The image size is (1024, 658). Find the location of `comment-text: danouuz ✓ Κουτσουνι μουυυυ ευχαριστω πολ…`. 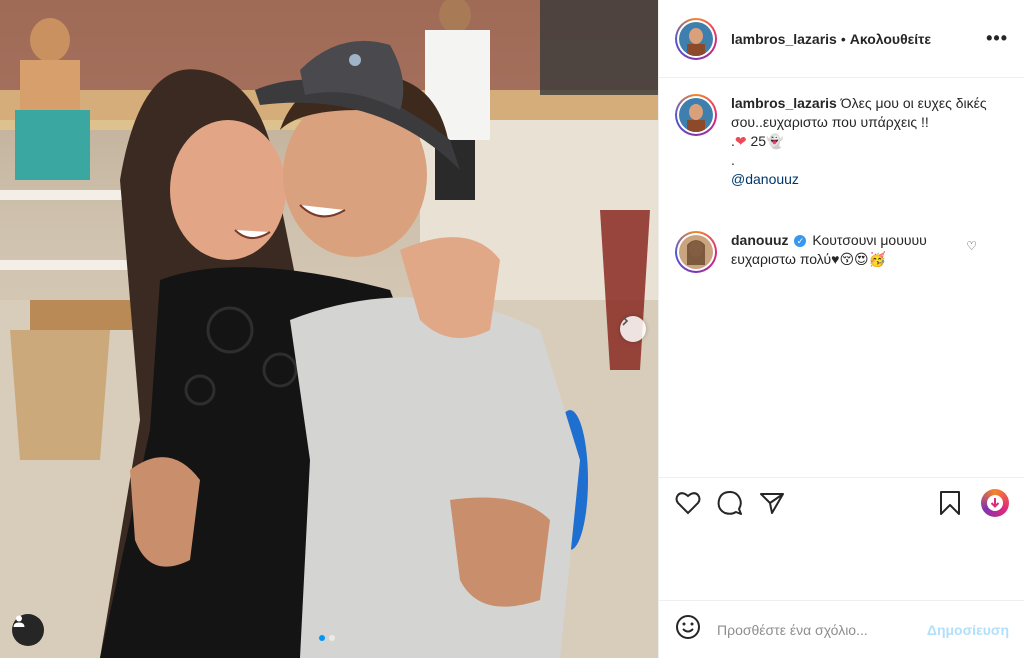

comment-text: danouuz ✓ Κουτσουνι μουυυυ ευχαριστω πολ… is located at coordinates (861, 250).